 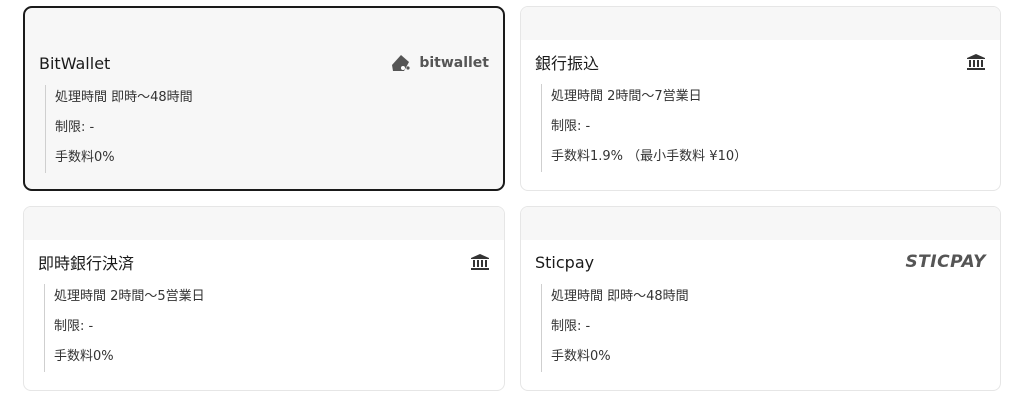 What do you see at coordinates (274, 328) in the screenshot?
I see `card-details: 処理時間 2時間〜5営業日 制限: - 手数料0%` at bounding box center [274, 328].